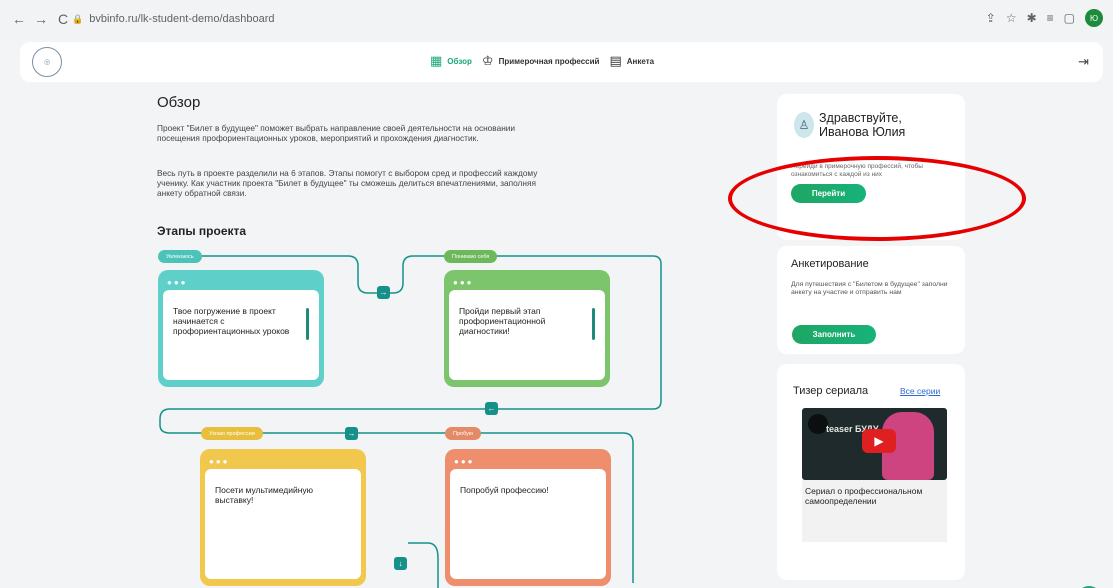  I want to click on reload-icon: C, so click(63, 19).